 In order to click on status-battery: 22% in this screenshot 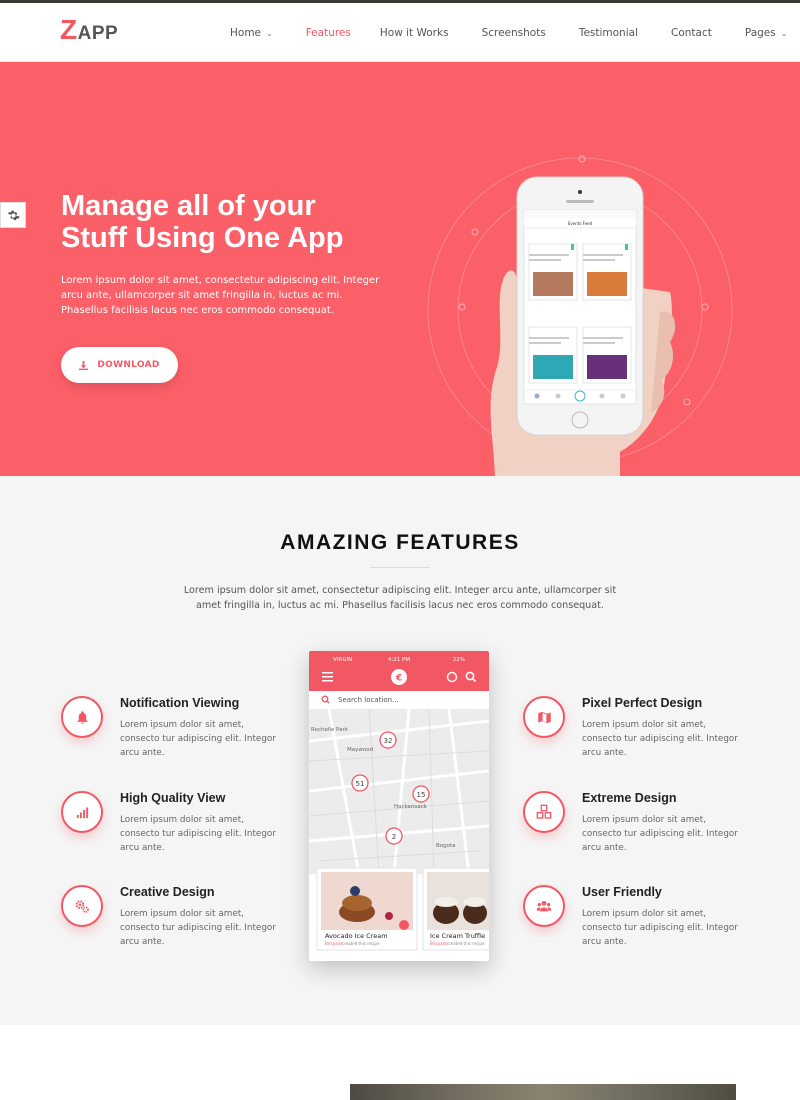, I will do `click(459, 660)`.